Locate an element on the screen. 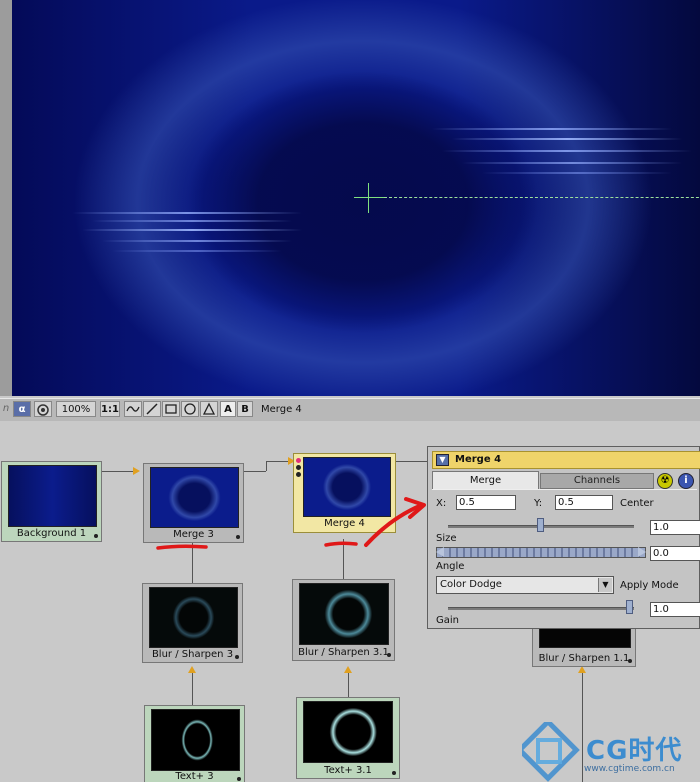  angle-label: Angle is located at coordinates (450, 566).